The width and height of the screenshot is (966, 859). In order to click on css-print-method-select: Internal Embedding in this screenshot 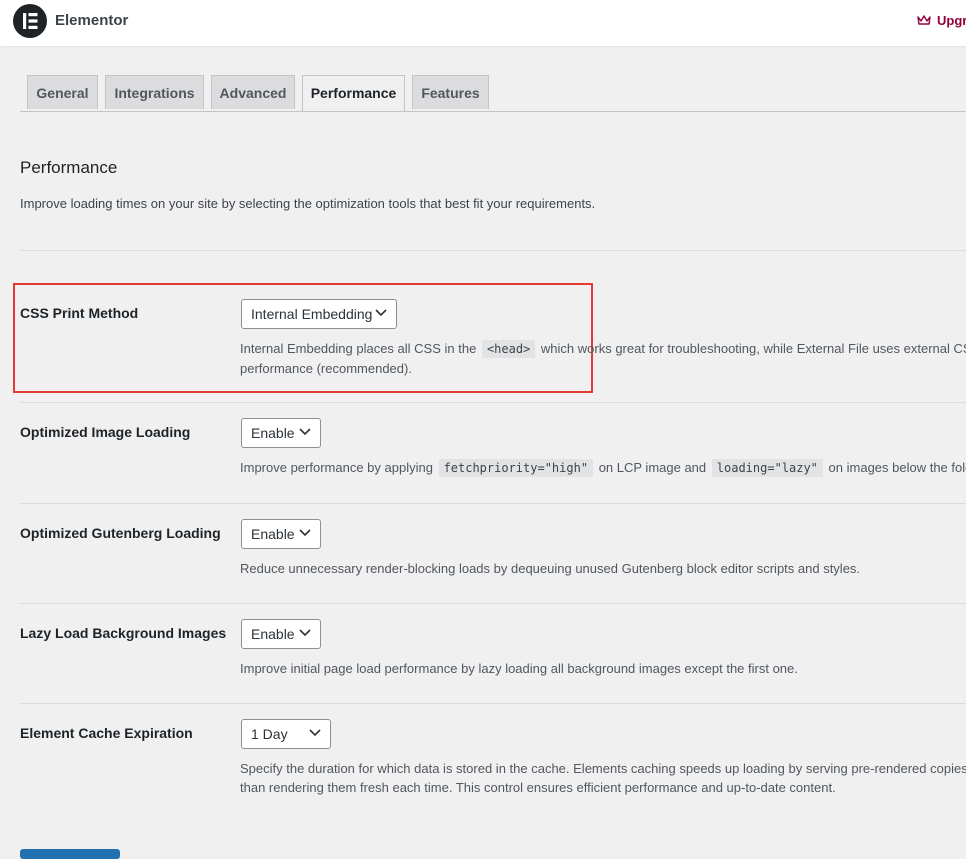, I will do `click(319, 314)`.